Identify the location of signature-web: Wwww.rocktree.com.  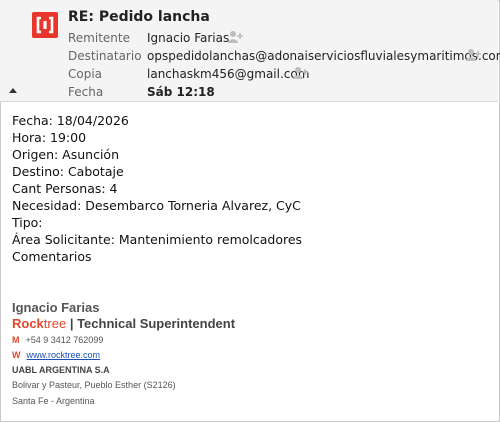
(56, 355).